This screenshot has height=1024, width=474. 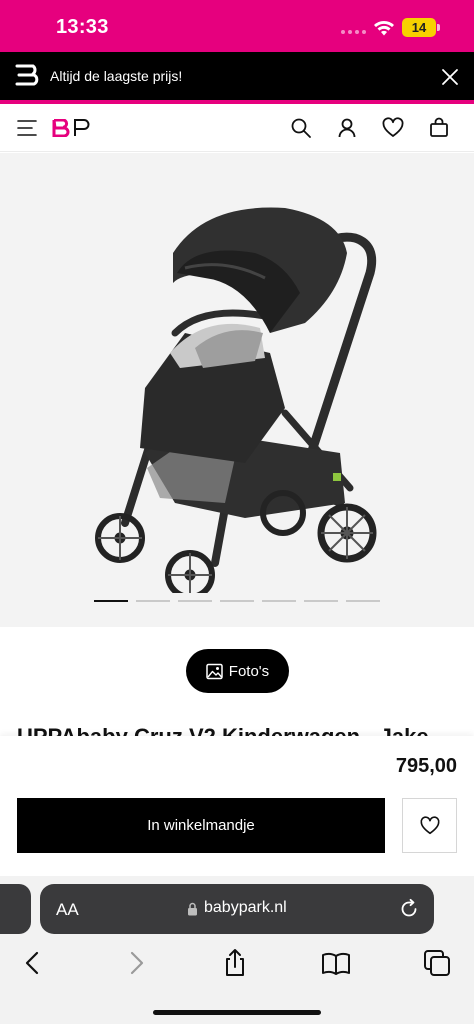 I want to click on status-bar: 13:33 14, so click(x=237, y=26).